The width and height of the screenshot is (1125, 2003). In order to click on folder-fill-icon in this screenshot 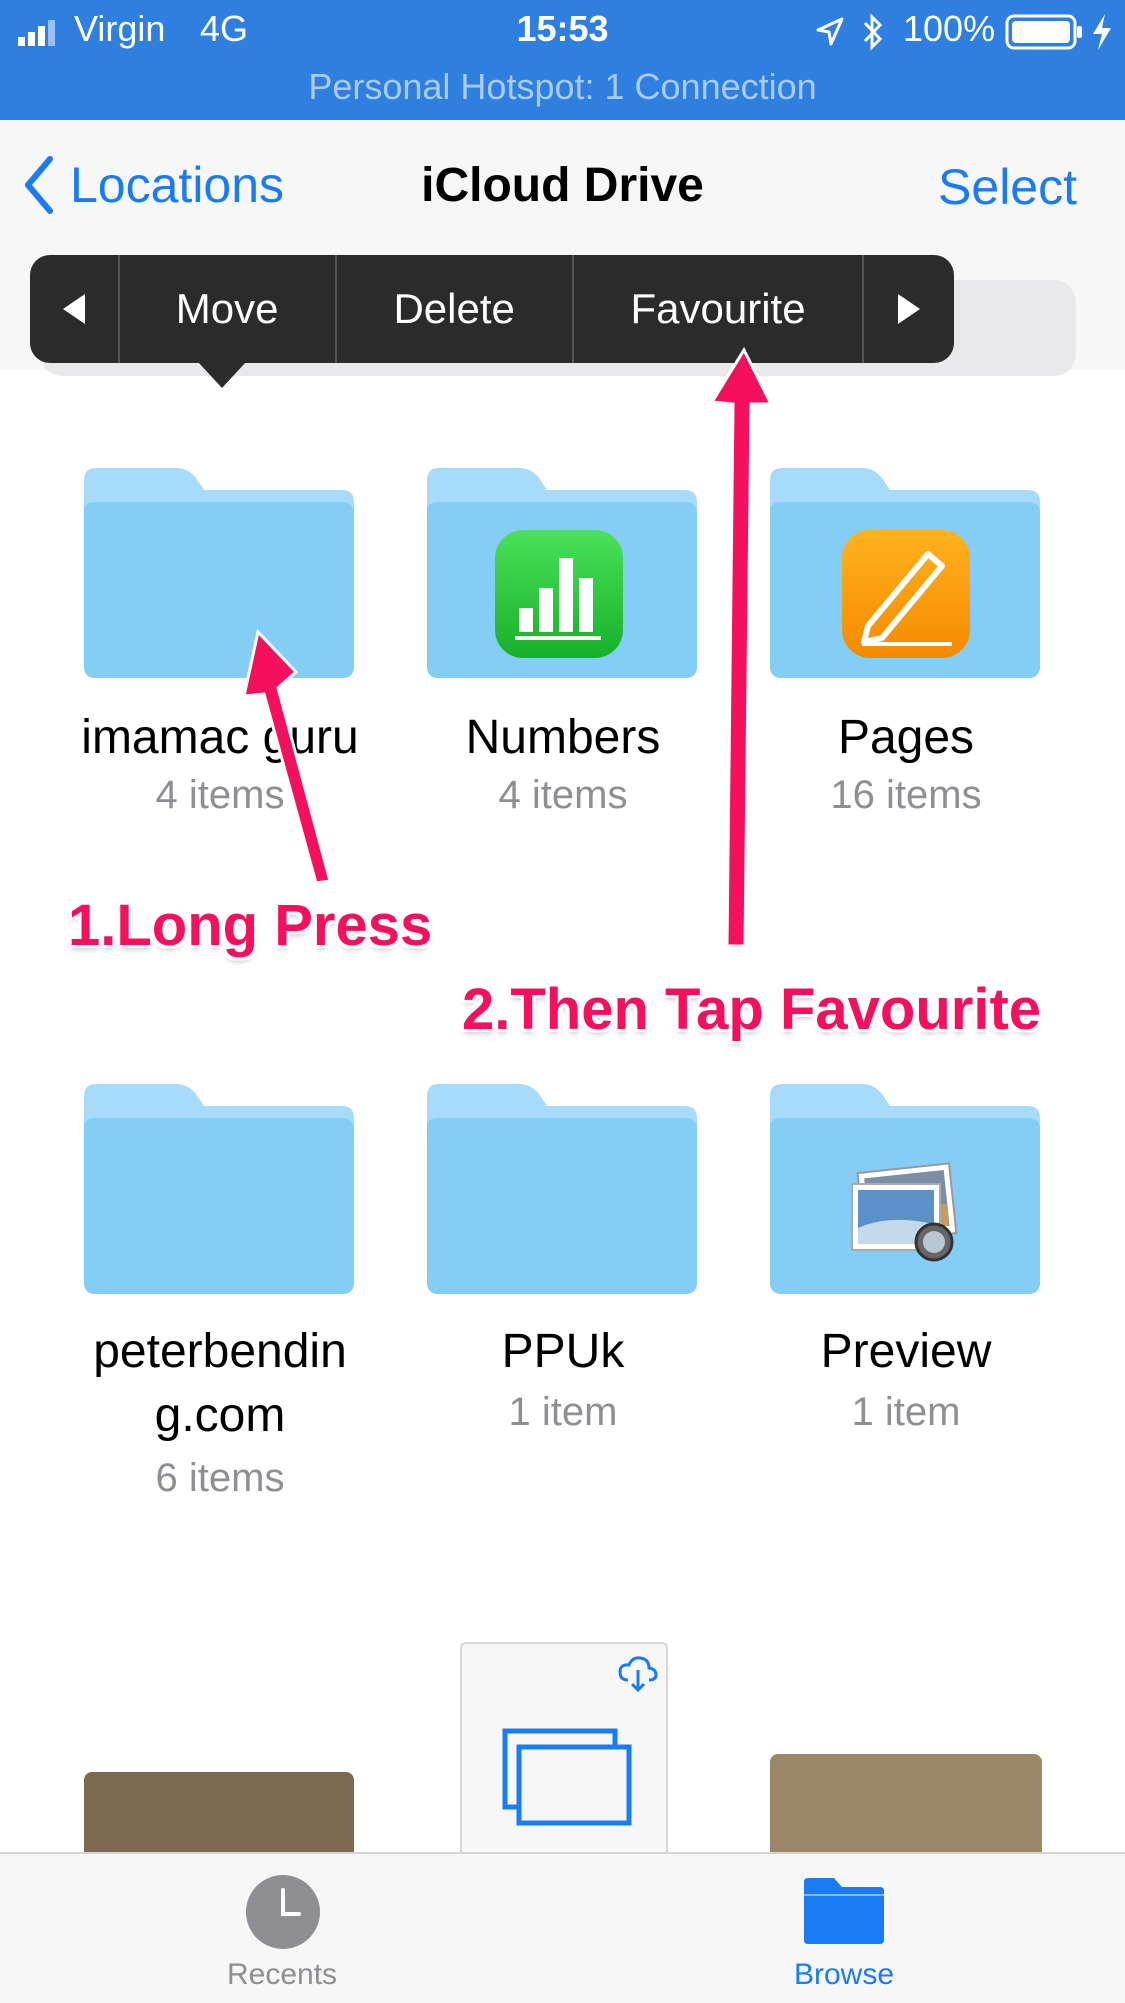, I will do `click(844, 1911)`.